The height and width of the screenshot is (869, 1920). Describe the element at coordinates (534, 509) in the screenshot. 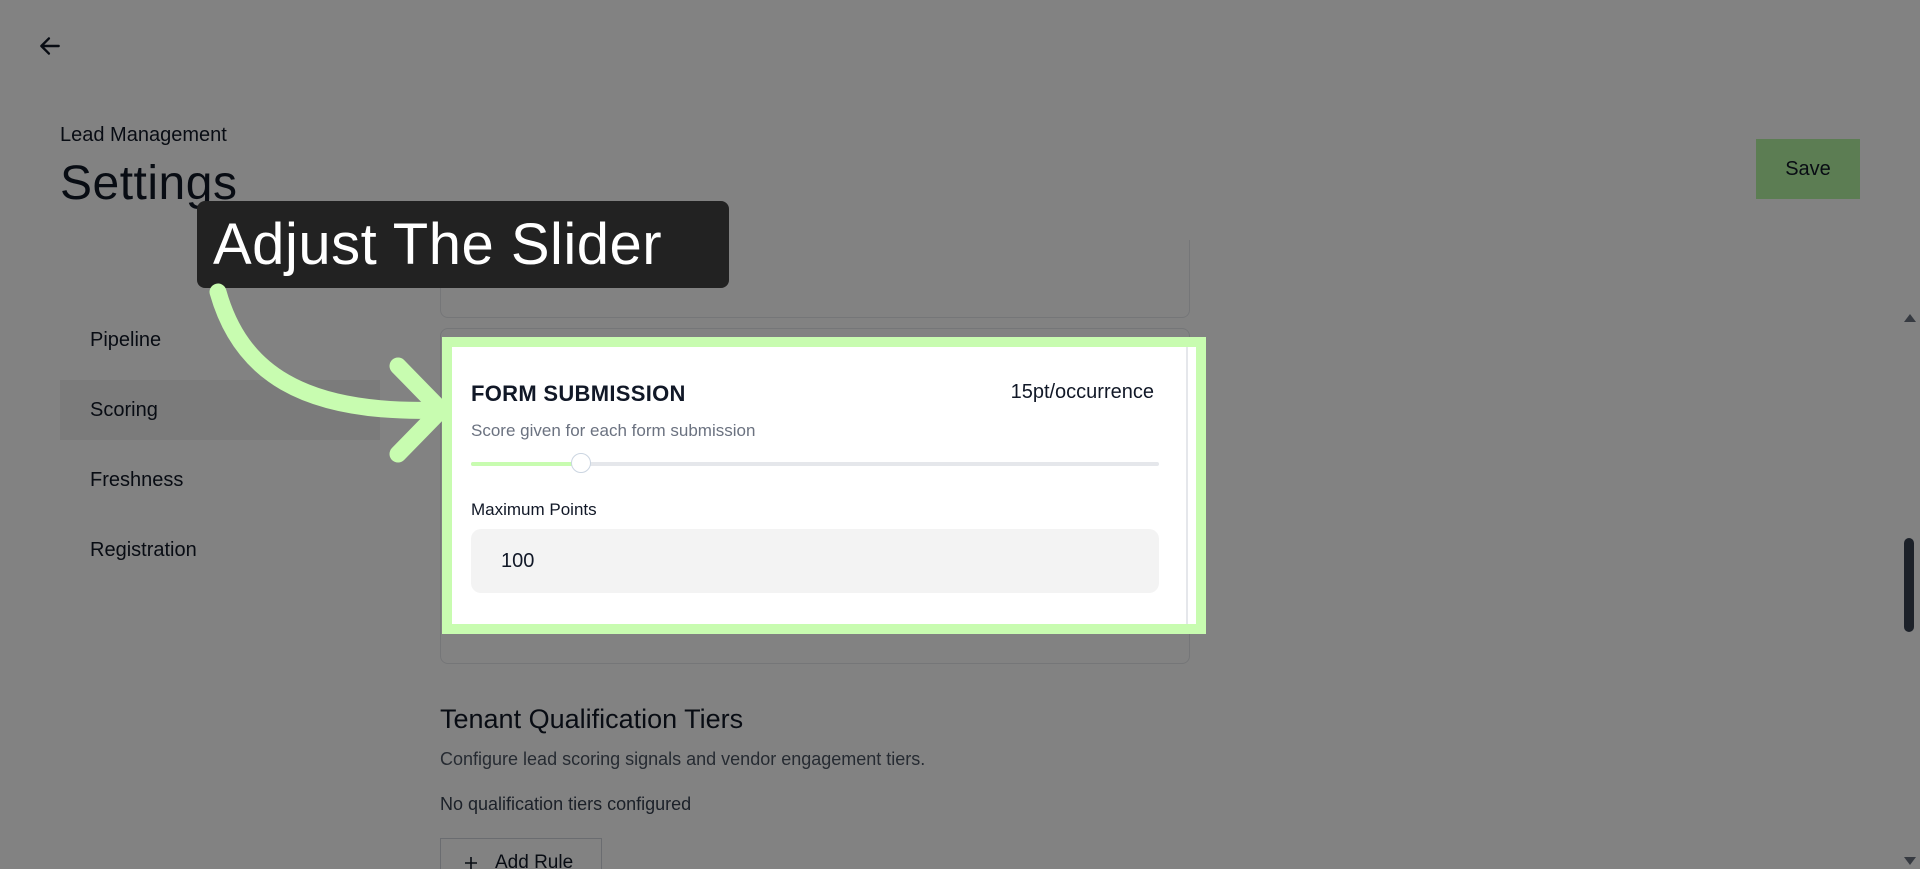

I see `max-points-label: Maximum Points` at that location.